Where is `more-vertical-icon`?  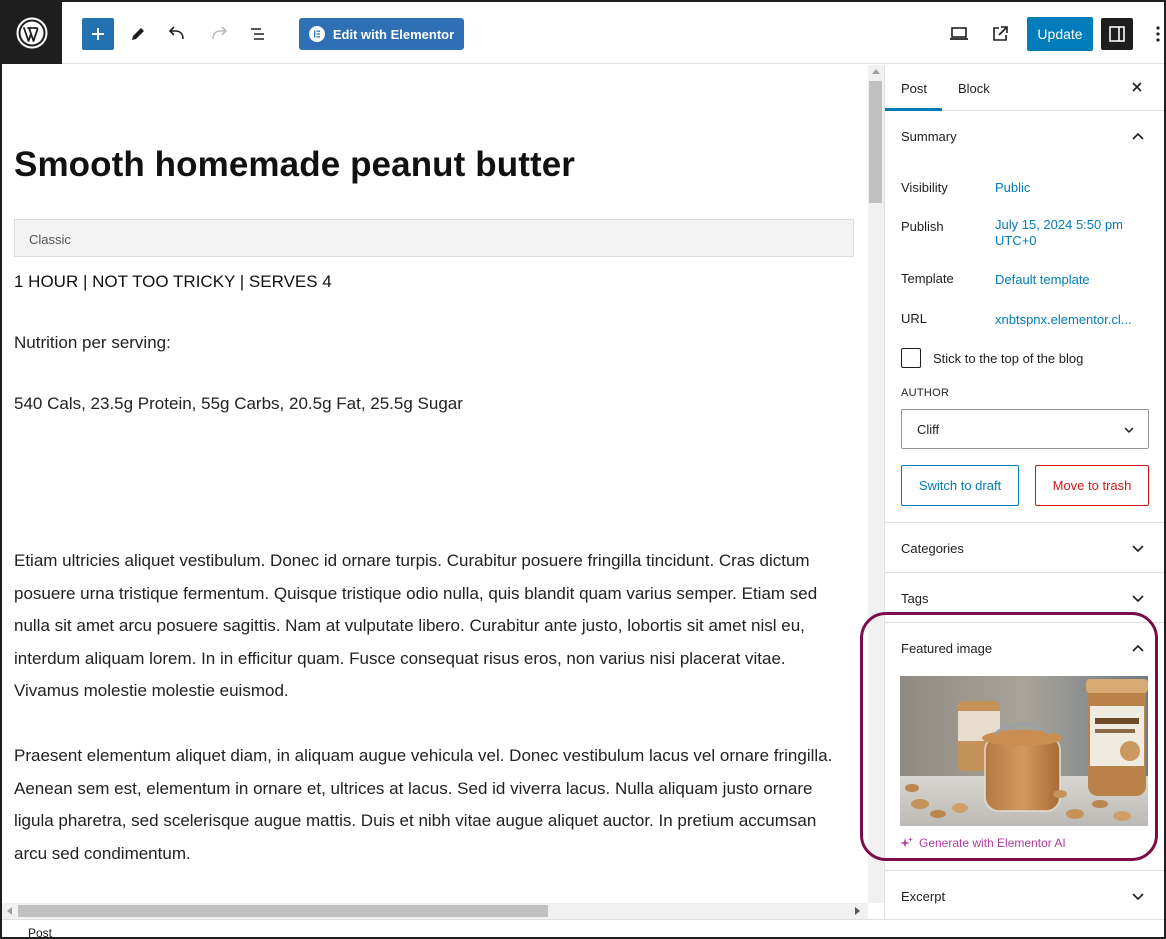
more-vertical-icon is located at coordinates (1158, 34).